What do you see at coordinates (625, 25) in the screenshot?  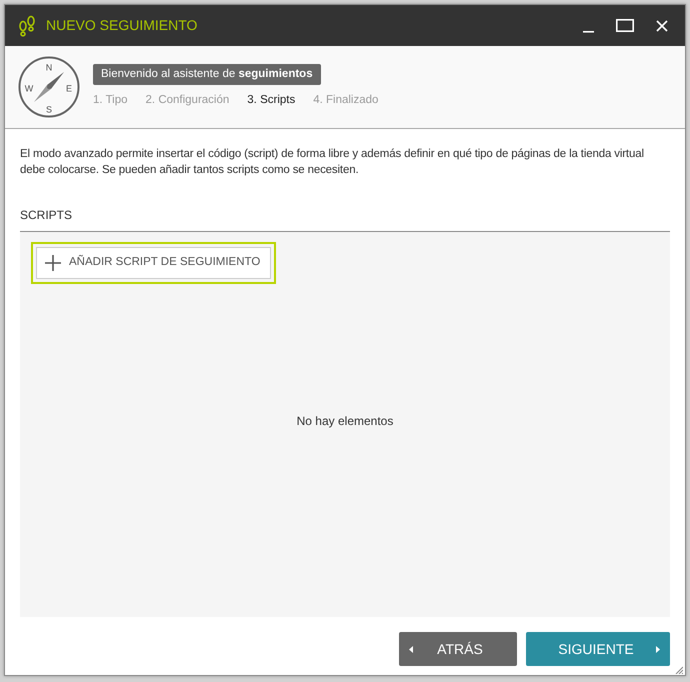 I see `maximize-icon` at bounding box center [625, 25].